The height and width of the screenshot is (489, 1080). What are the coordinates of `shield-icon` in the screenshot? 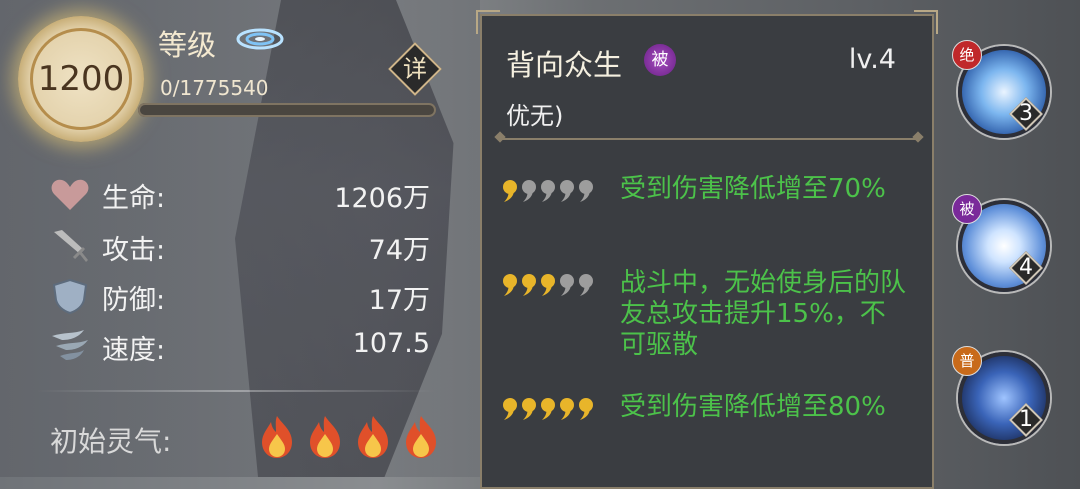 It's located at (70, 296).